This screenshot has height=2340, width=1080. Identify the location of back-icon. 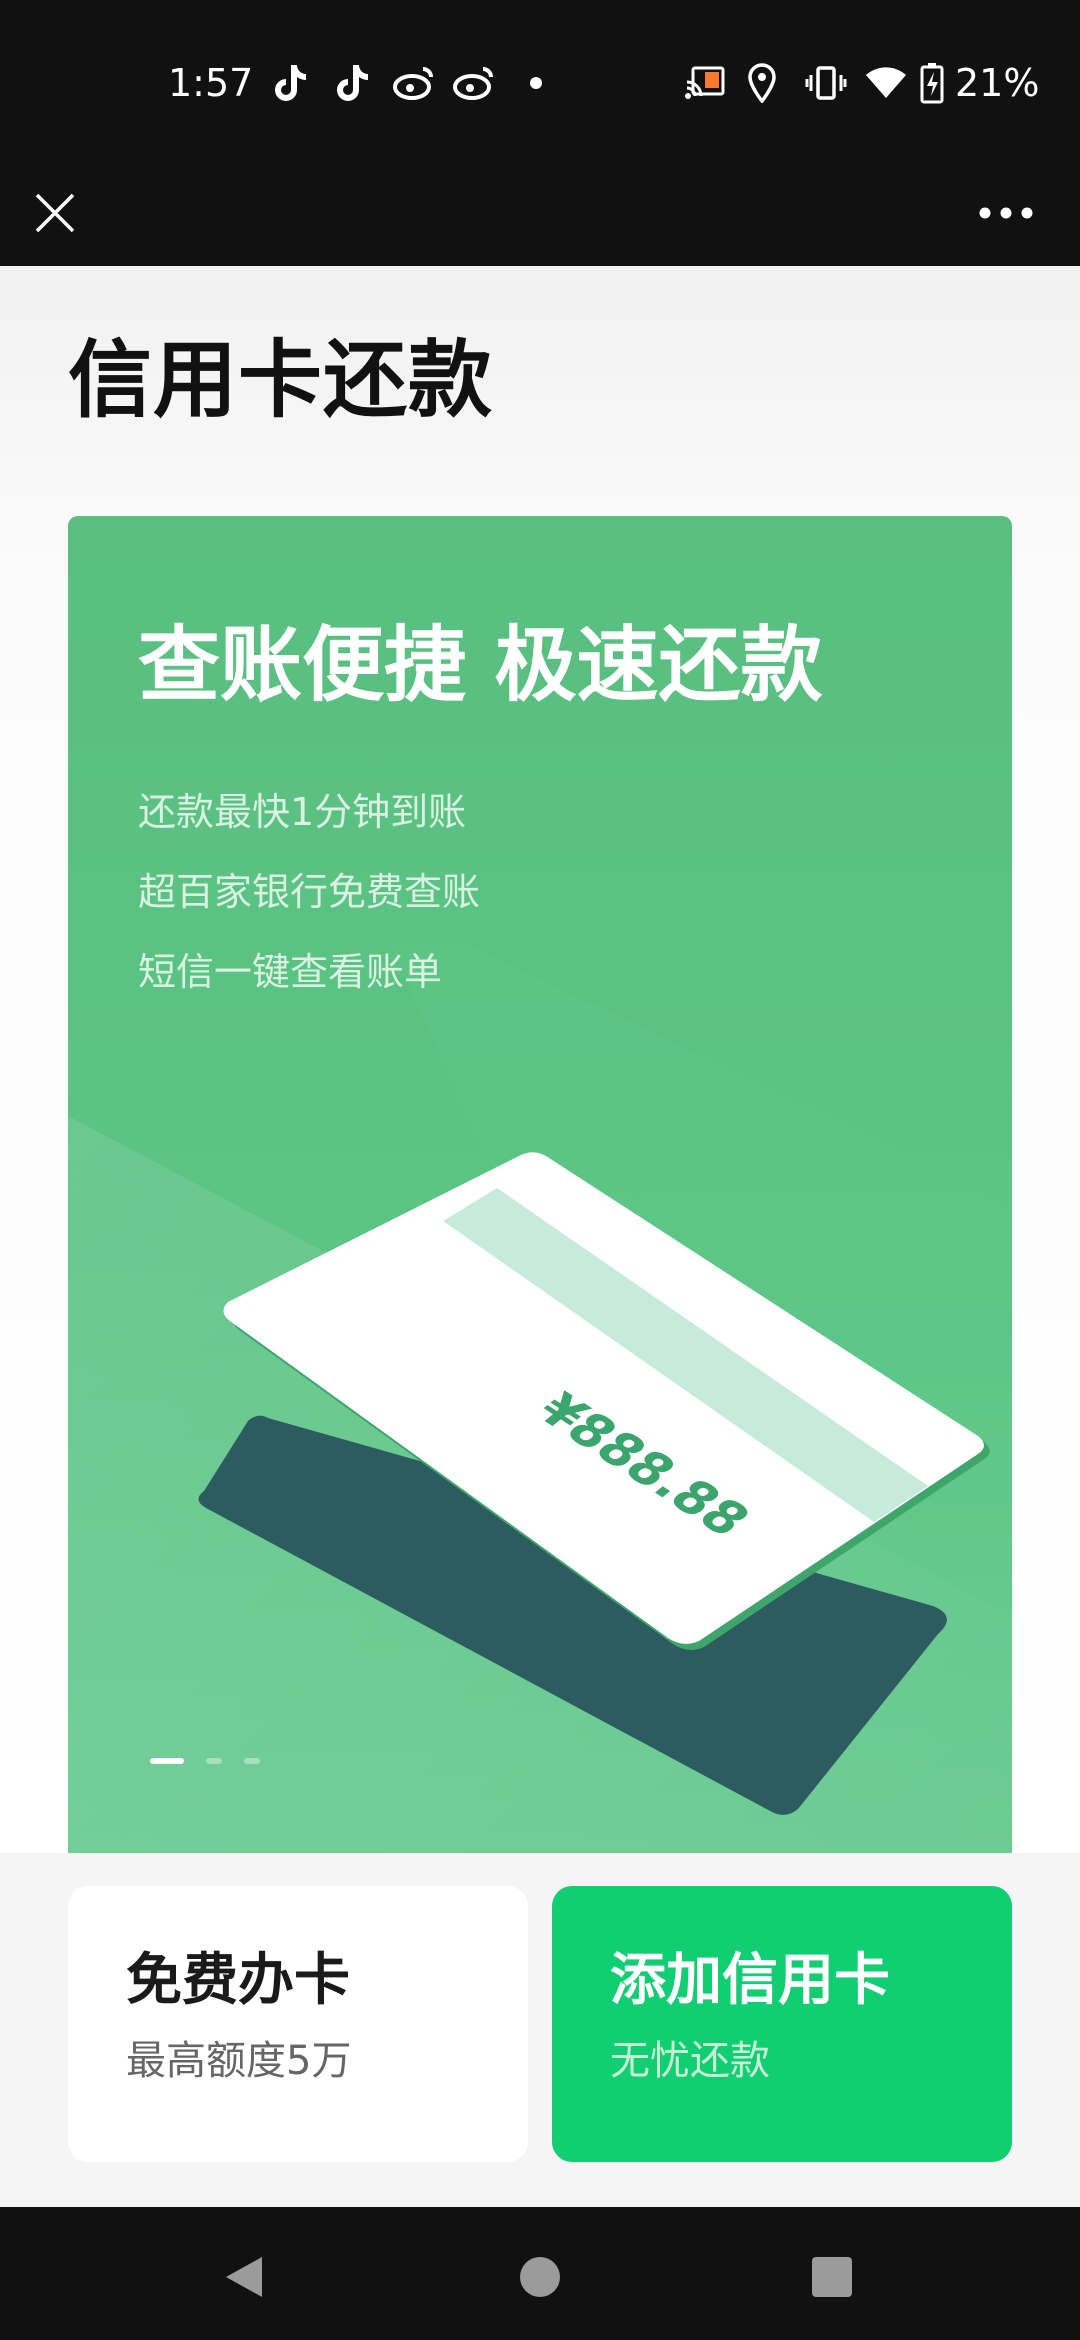
(244, 2277).